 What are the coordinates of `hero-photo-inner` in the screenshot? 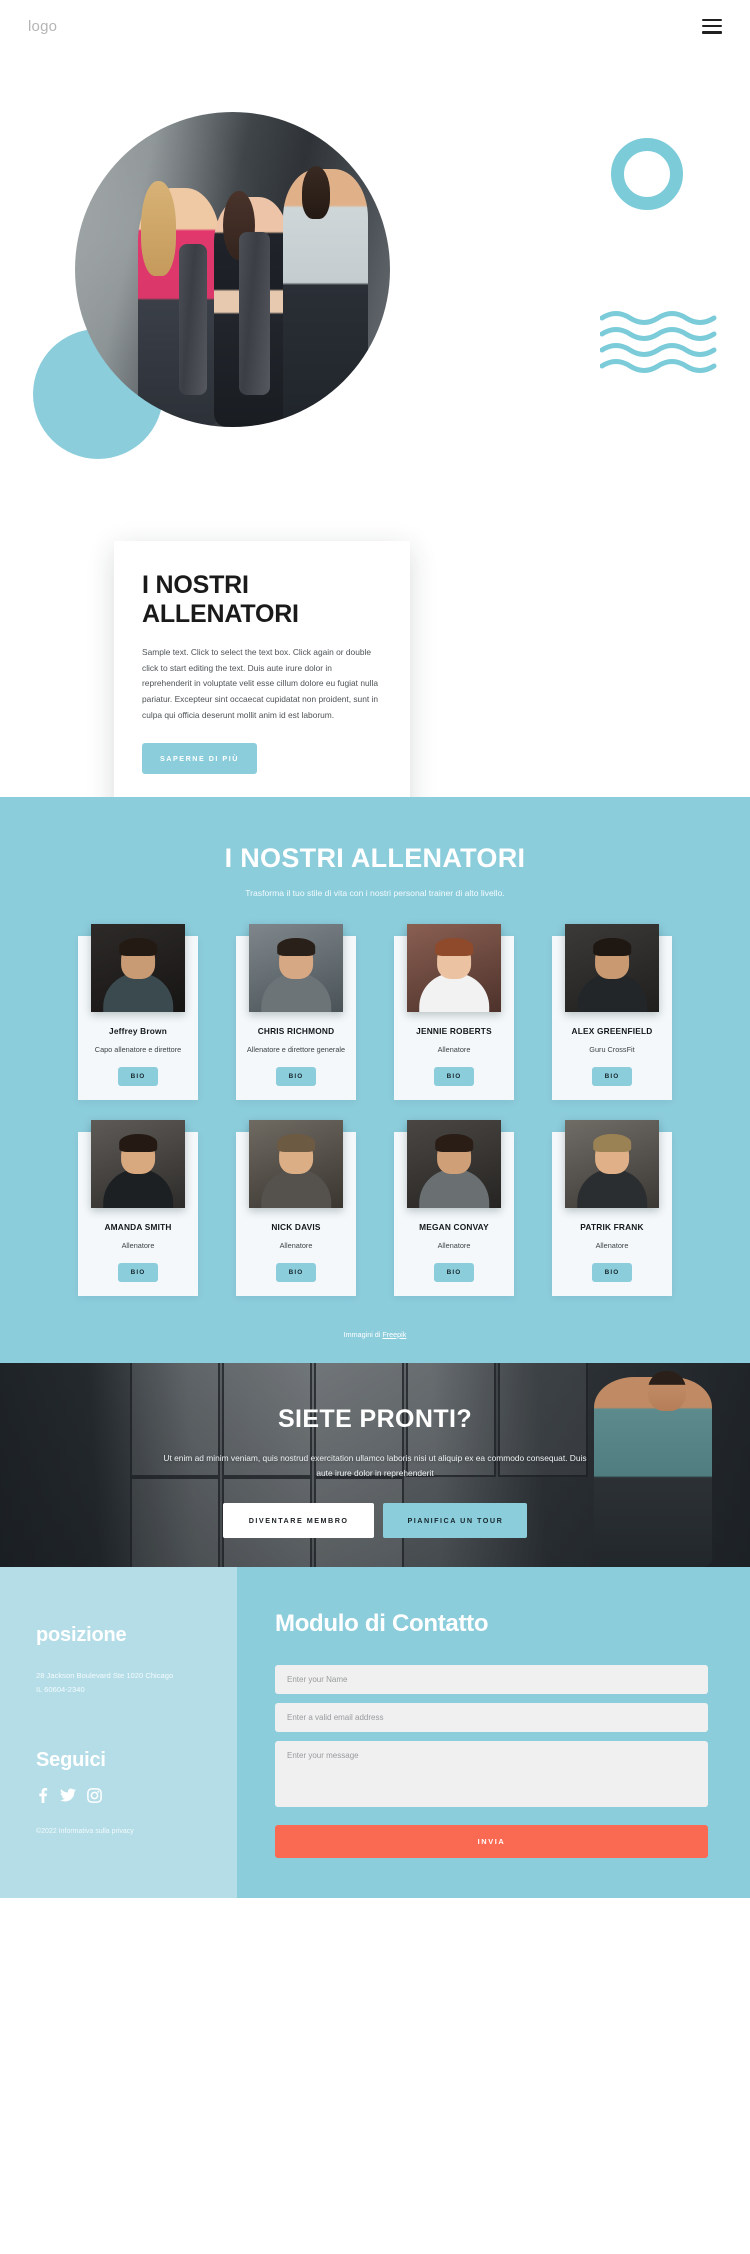 It's located at (232, 269).